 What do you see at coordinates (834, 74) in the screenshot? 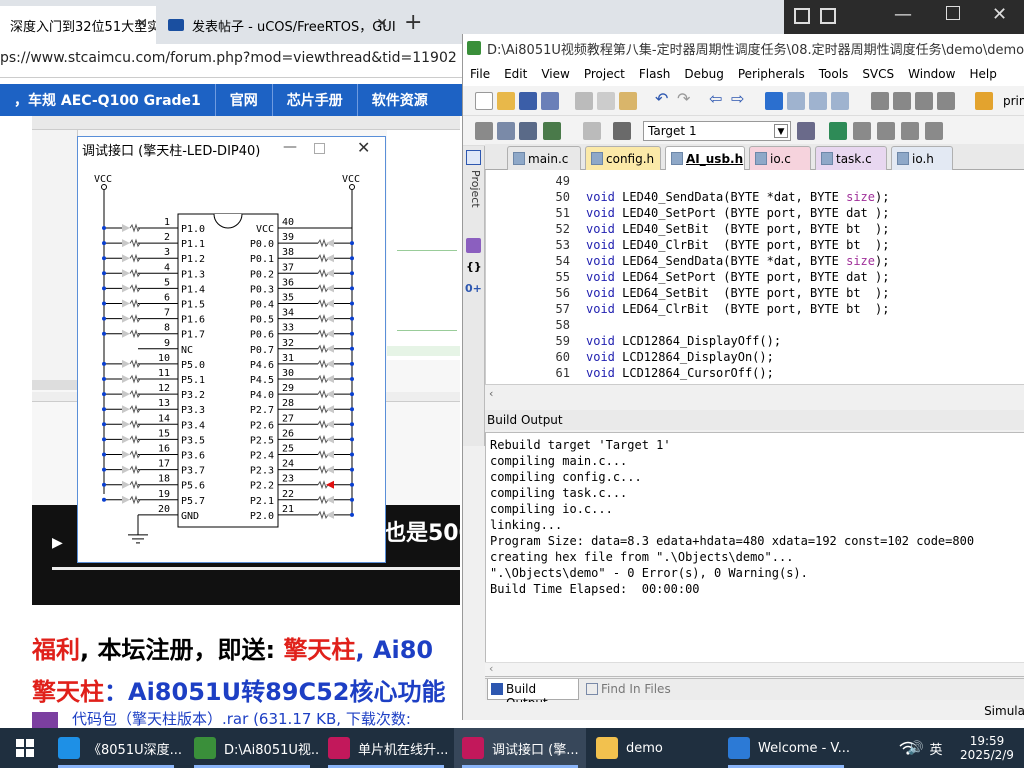
I see `menu-tools: Tools` at bounding box center [834, 74].